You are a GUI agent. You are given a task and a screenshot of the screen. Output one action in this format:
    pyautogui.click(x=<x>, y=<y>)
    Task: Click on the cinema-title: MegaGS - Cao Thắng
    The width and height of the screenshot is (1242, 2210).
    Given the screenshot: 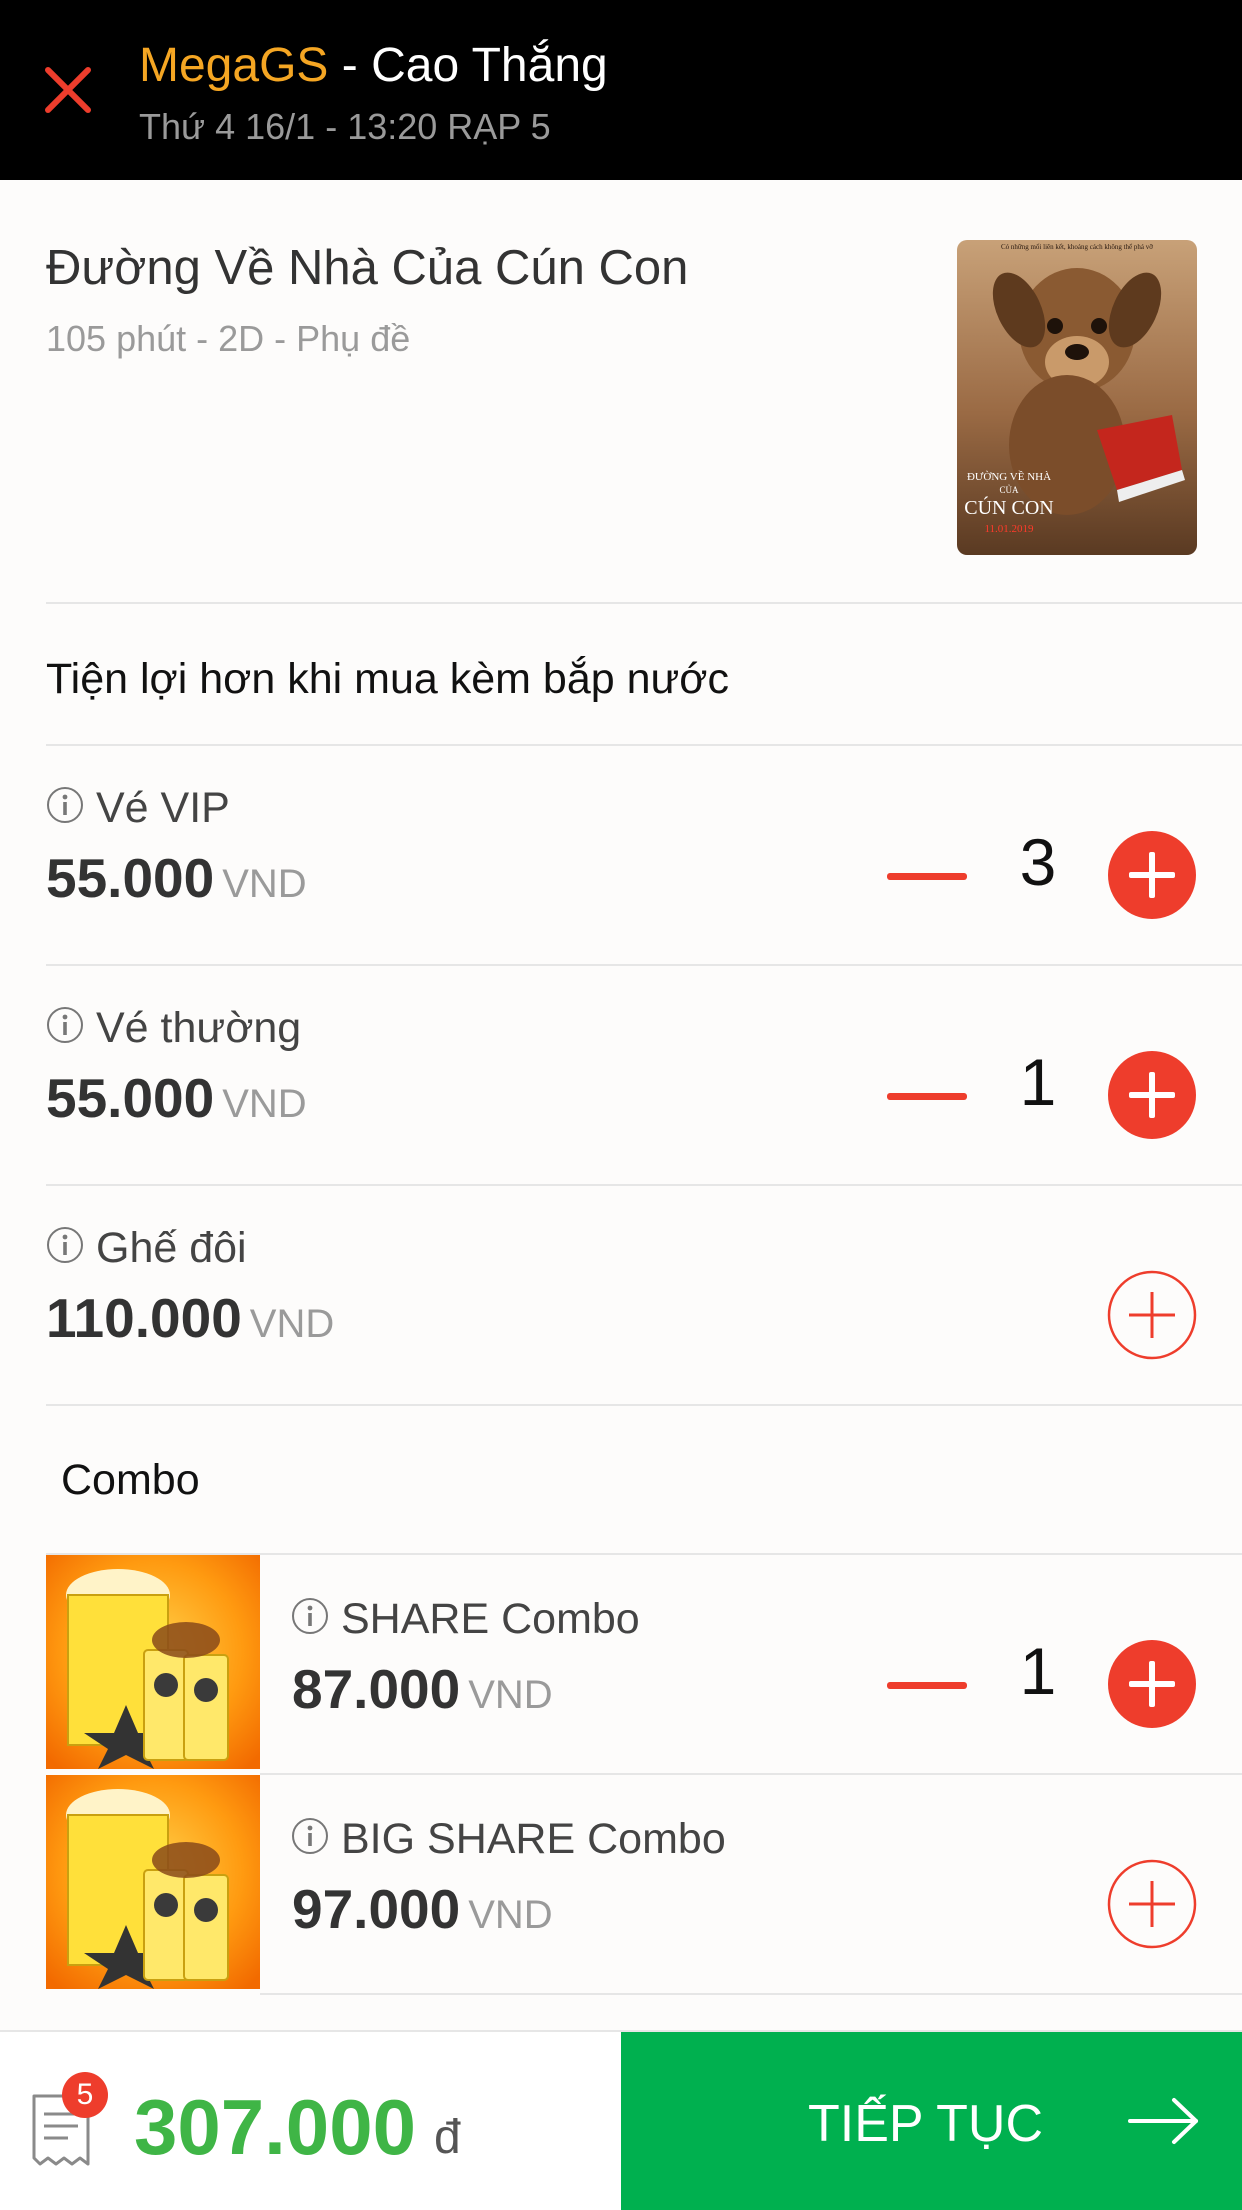 What is the action you would take?
    pyautogui.click(x=373, y=65)
    